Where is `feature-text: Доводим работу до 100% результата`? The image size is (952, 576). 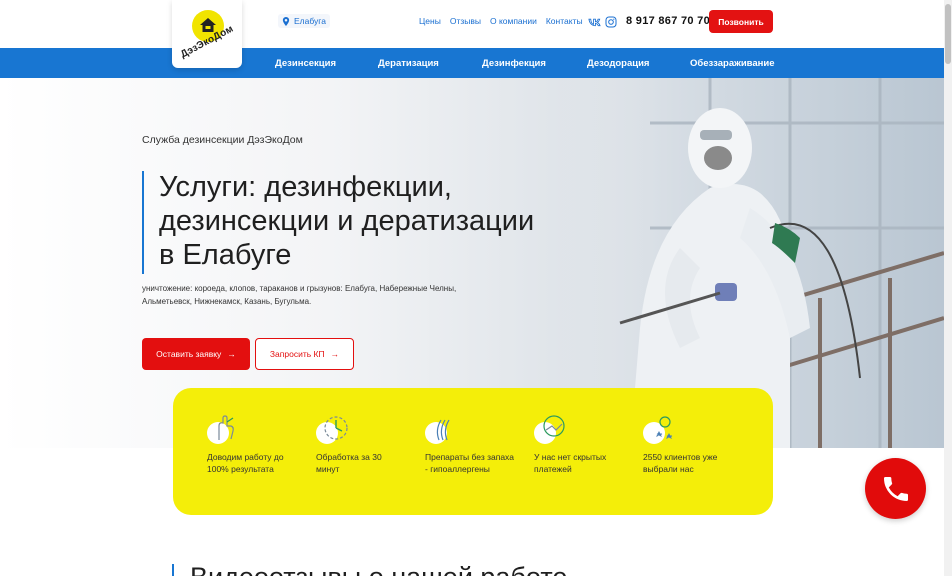 feature-text: Доводим работу до 100% результата is located at coordinates (245, 463).